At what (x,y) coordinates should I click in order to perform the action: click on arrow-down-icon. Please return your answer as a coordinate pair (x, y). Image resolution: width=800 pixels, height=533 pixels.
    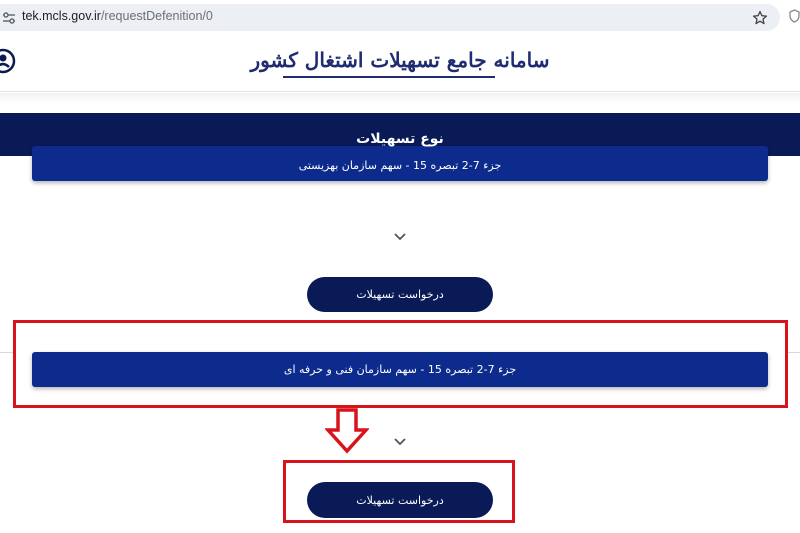
    Looking at the image, I should click on (347, 431).